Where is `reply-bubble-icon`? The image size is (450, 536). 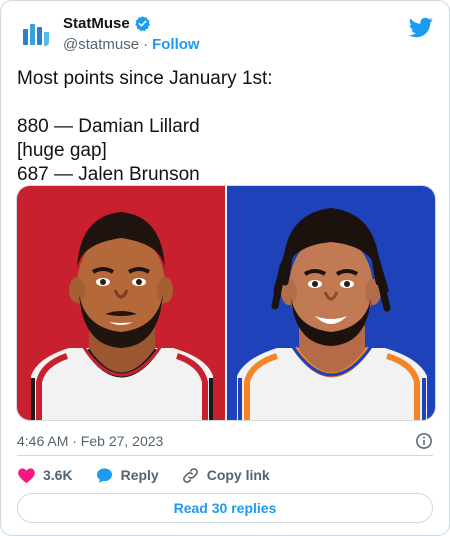 reply-bubble-icon is located at coordinates (104, 475).